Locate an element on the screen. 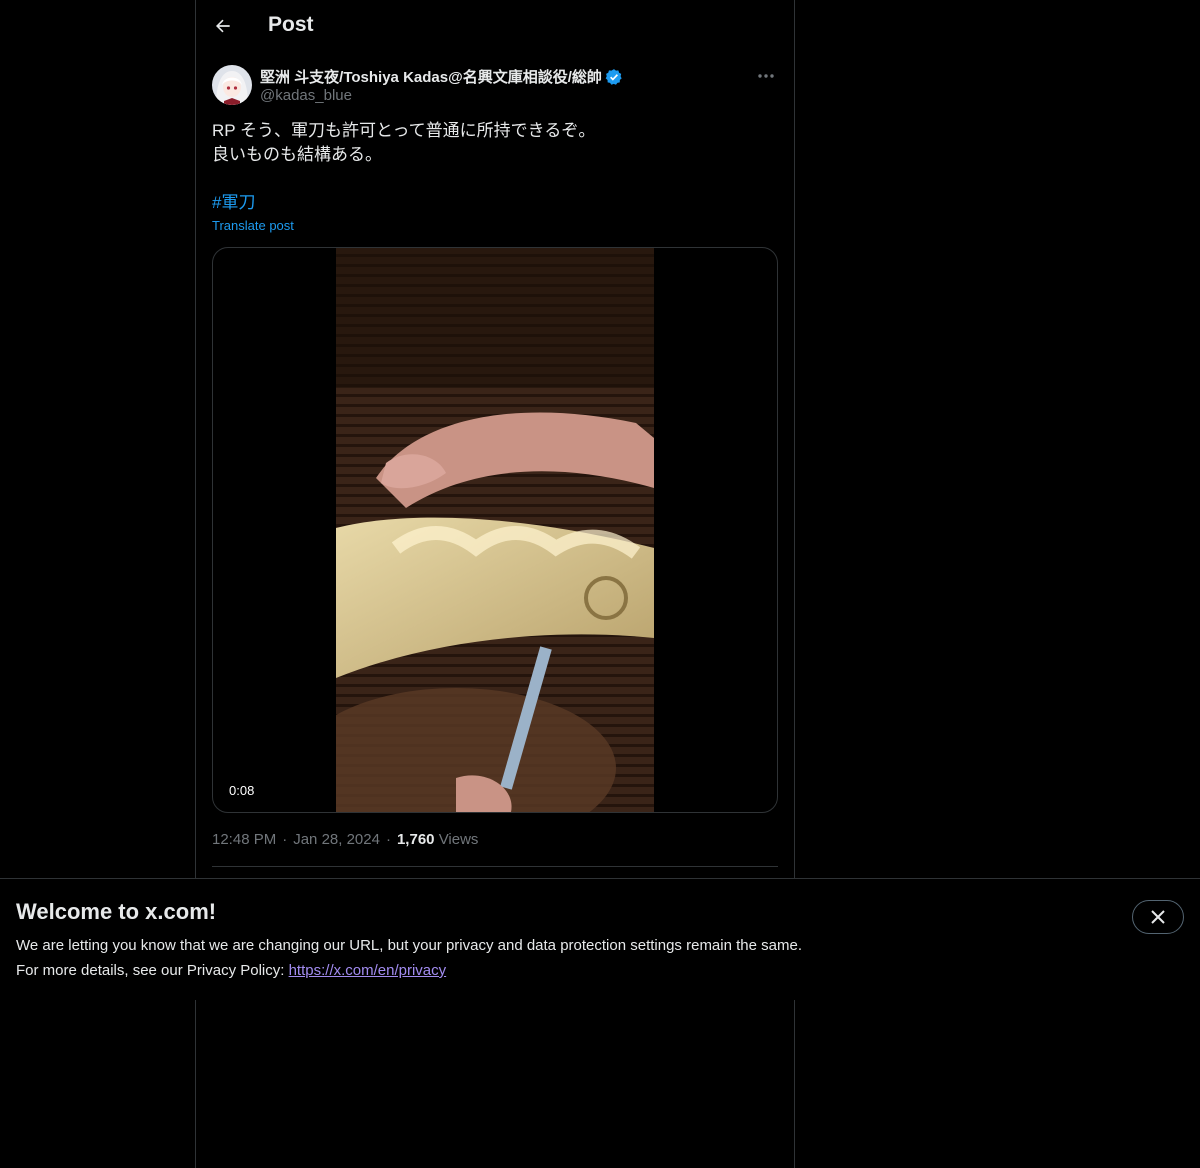 The width and height of the screenshot is (1200, 1168). banner-title: Welcome to x.com! is located at coordinates (116, 911).